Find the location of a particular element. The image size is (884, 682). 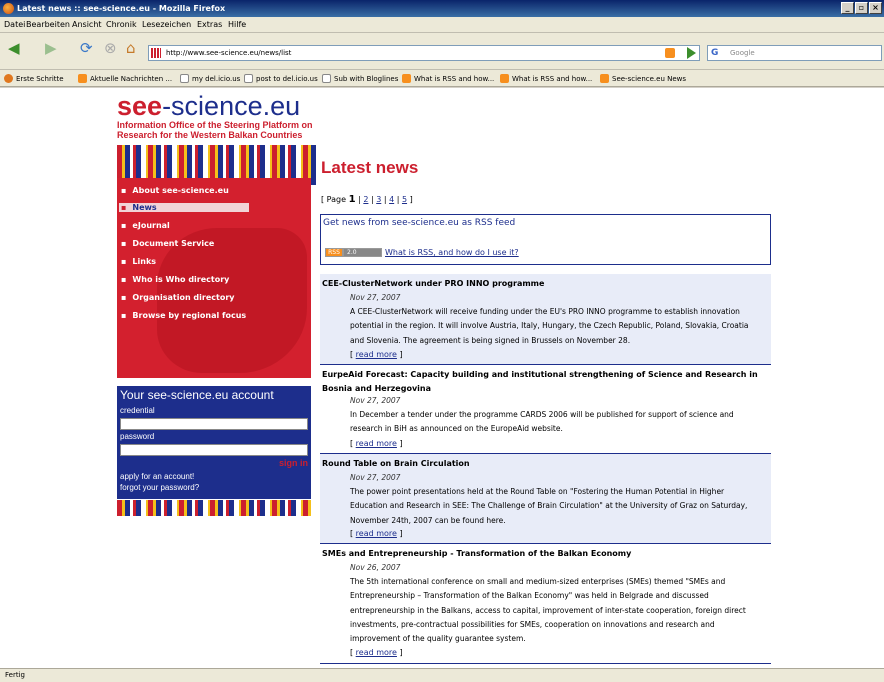

sidebar-item-news: News is located at coordinates (184, 207).